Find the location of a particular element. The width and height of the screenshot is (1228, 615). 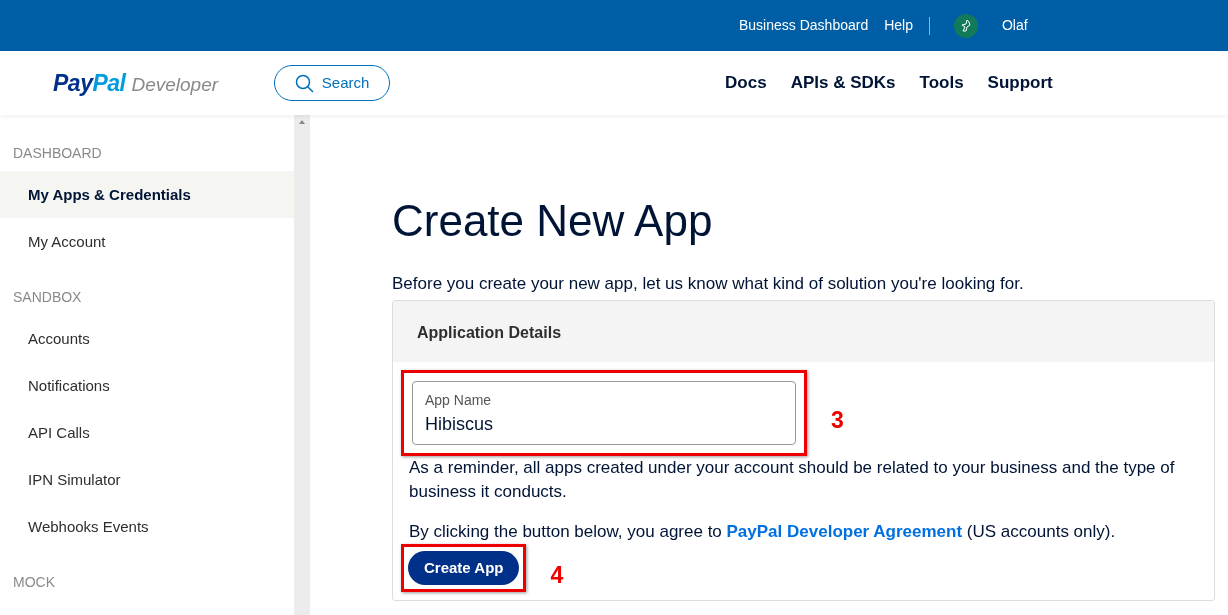

annotation-number: 3 is located at coordinates (837, 421).